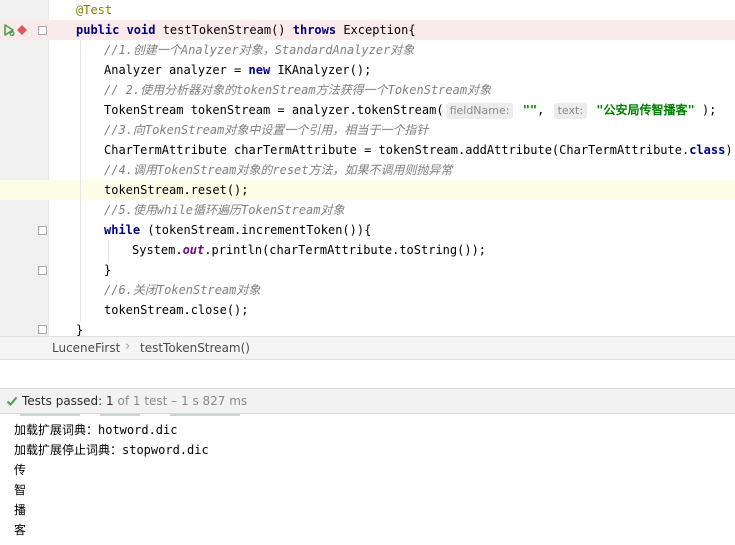 The height and width of the screenshot is (545, 735). I want to click on code-text: //5.使用while循环遍历TokenStream对象, so click(224, 210).